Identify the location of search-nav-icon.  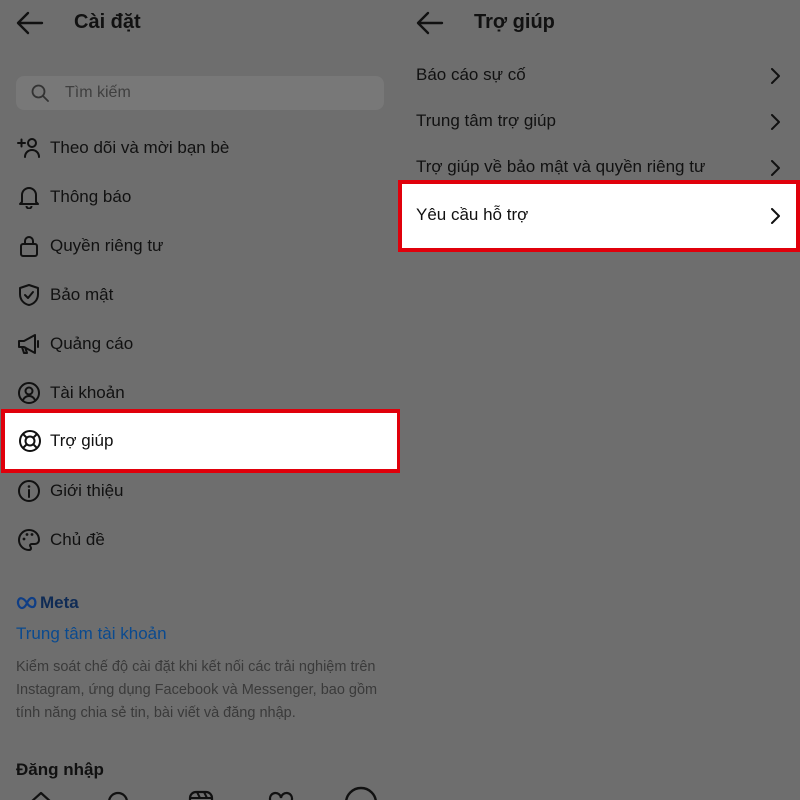
(119, 795).